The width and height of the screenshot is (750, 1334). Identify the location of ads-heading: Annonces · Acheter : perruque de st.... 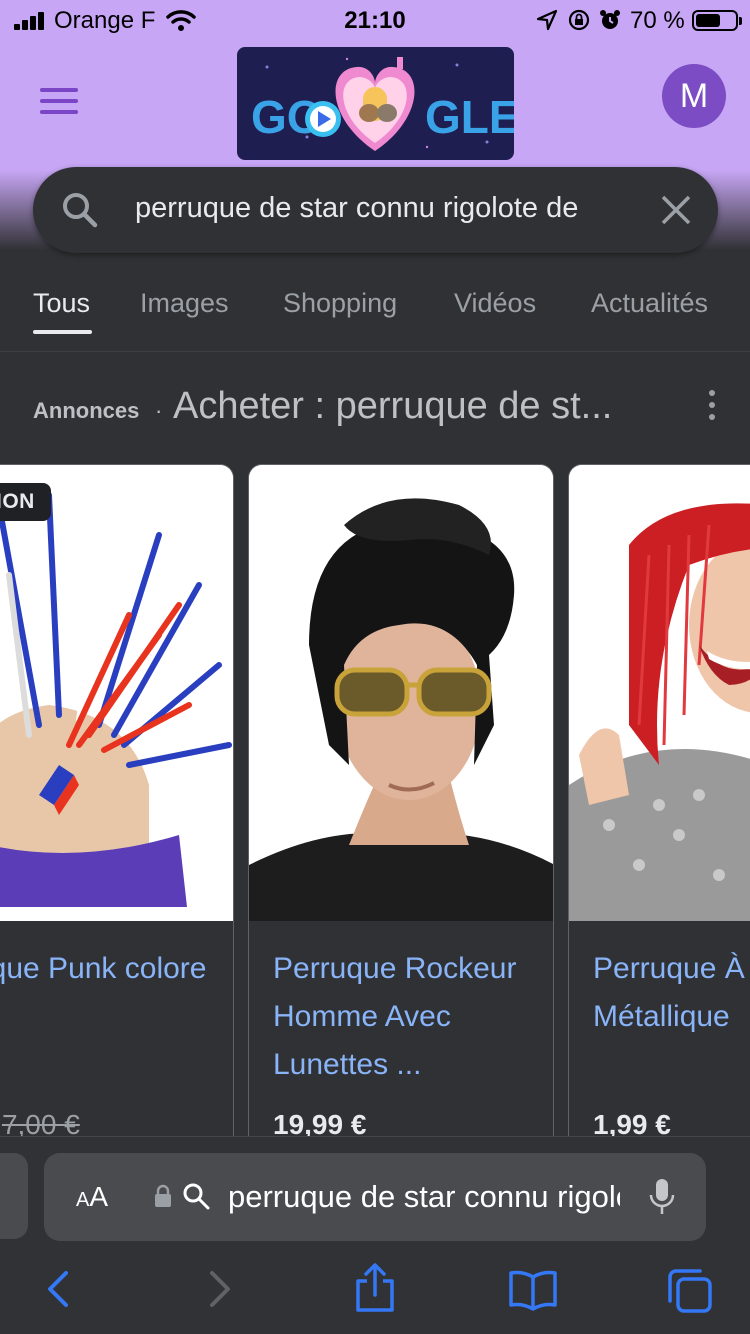
(375, 402).